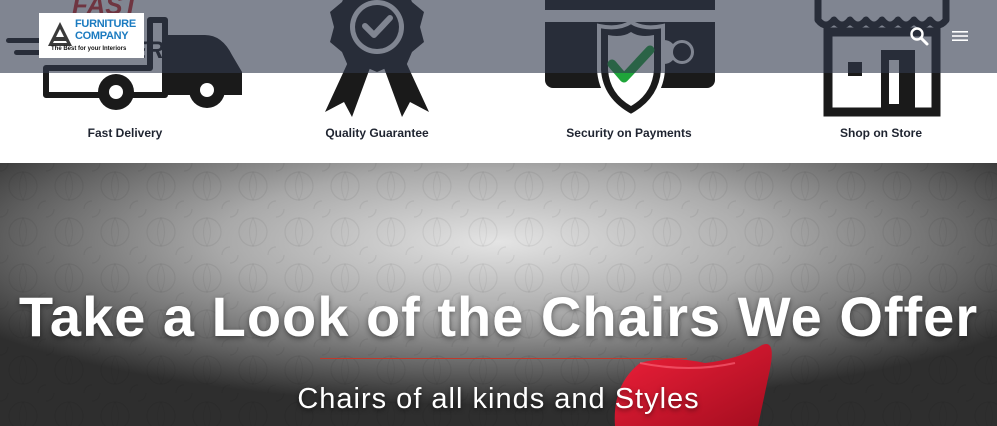  I want to click on search-icon, so click(919, 36).